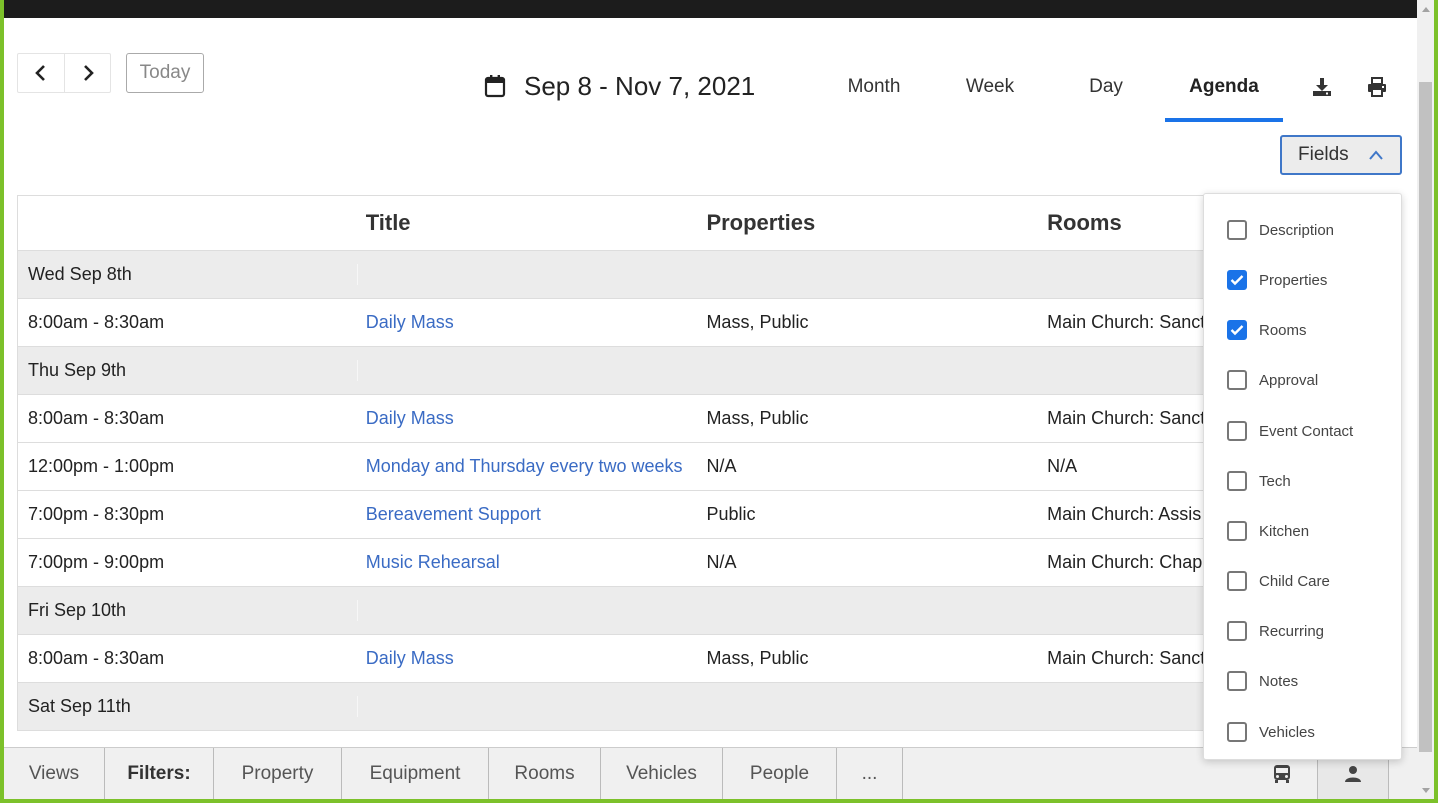  I want to click on filter-people: People, so click(780, 773).